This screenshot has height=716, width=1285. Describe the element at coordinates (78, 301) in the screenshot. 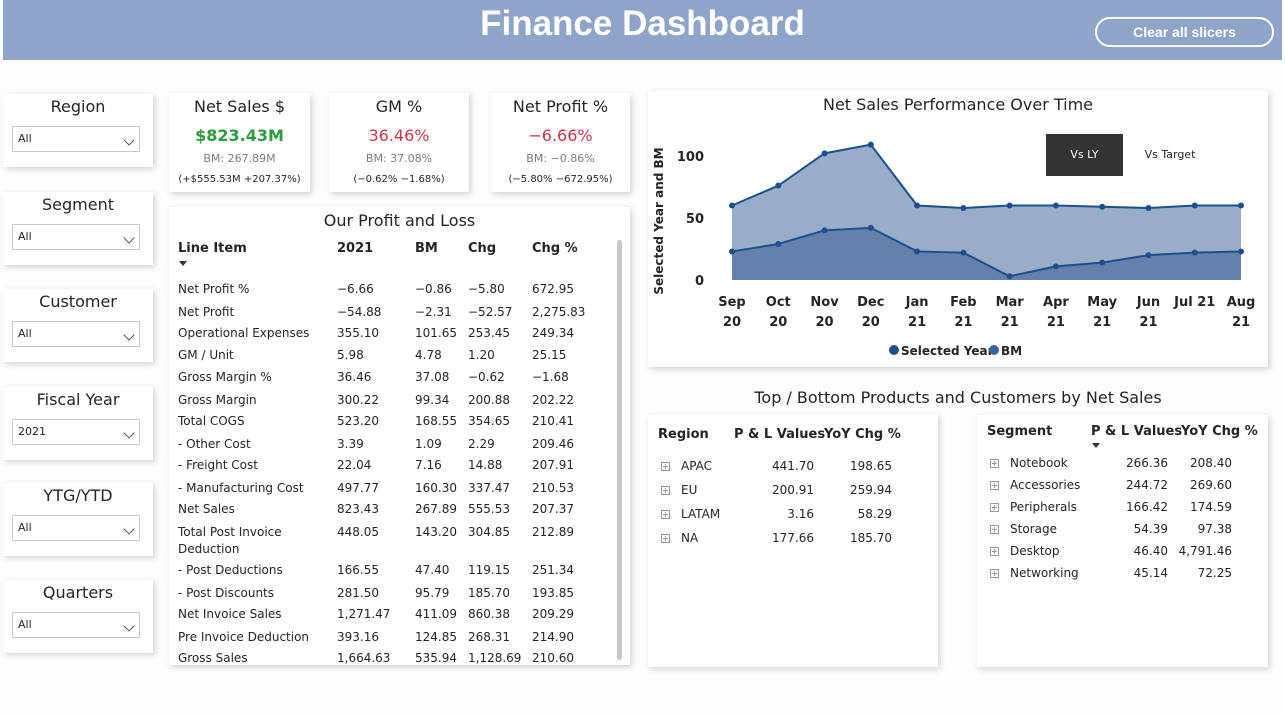

I see `slicer-title: Customer` at that location.